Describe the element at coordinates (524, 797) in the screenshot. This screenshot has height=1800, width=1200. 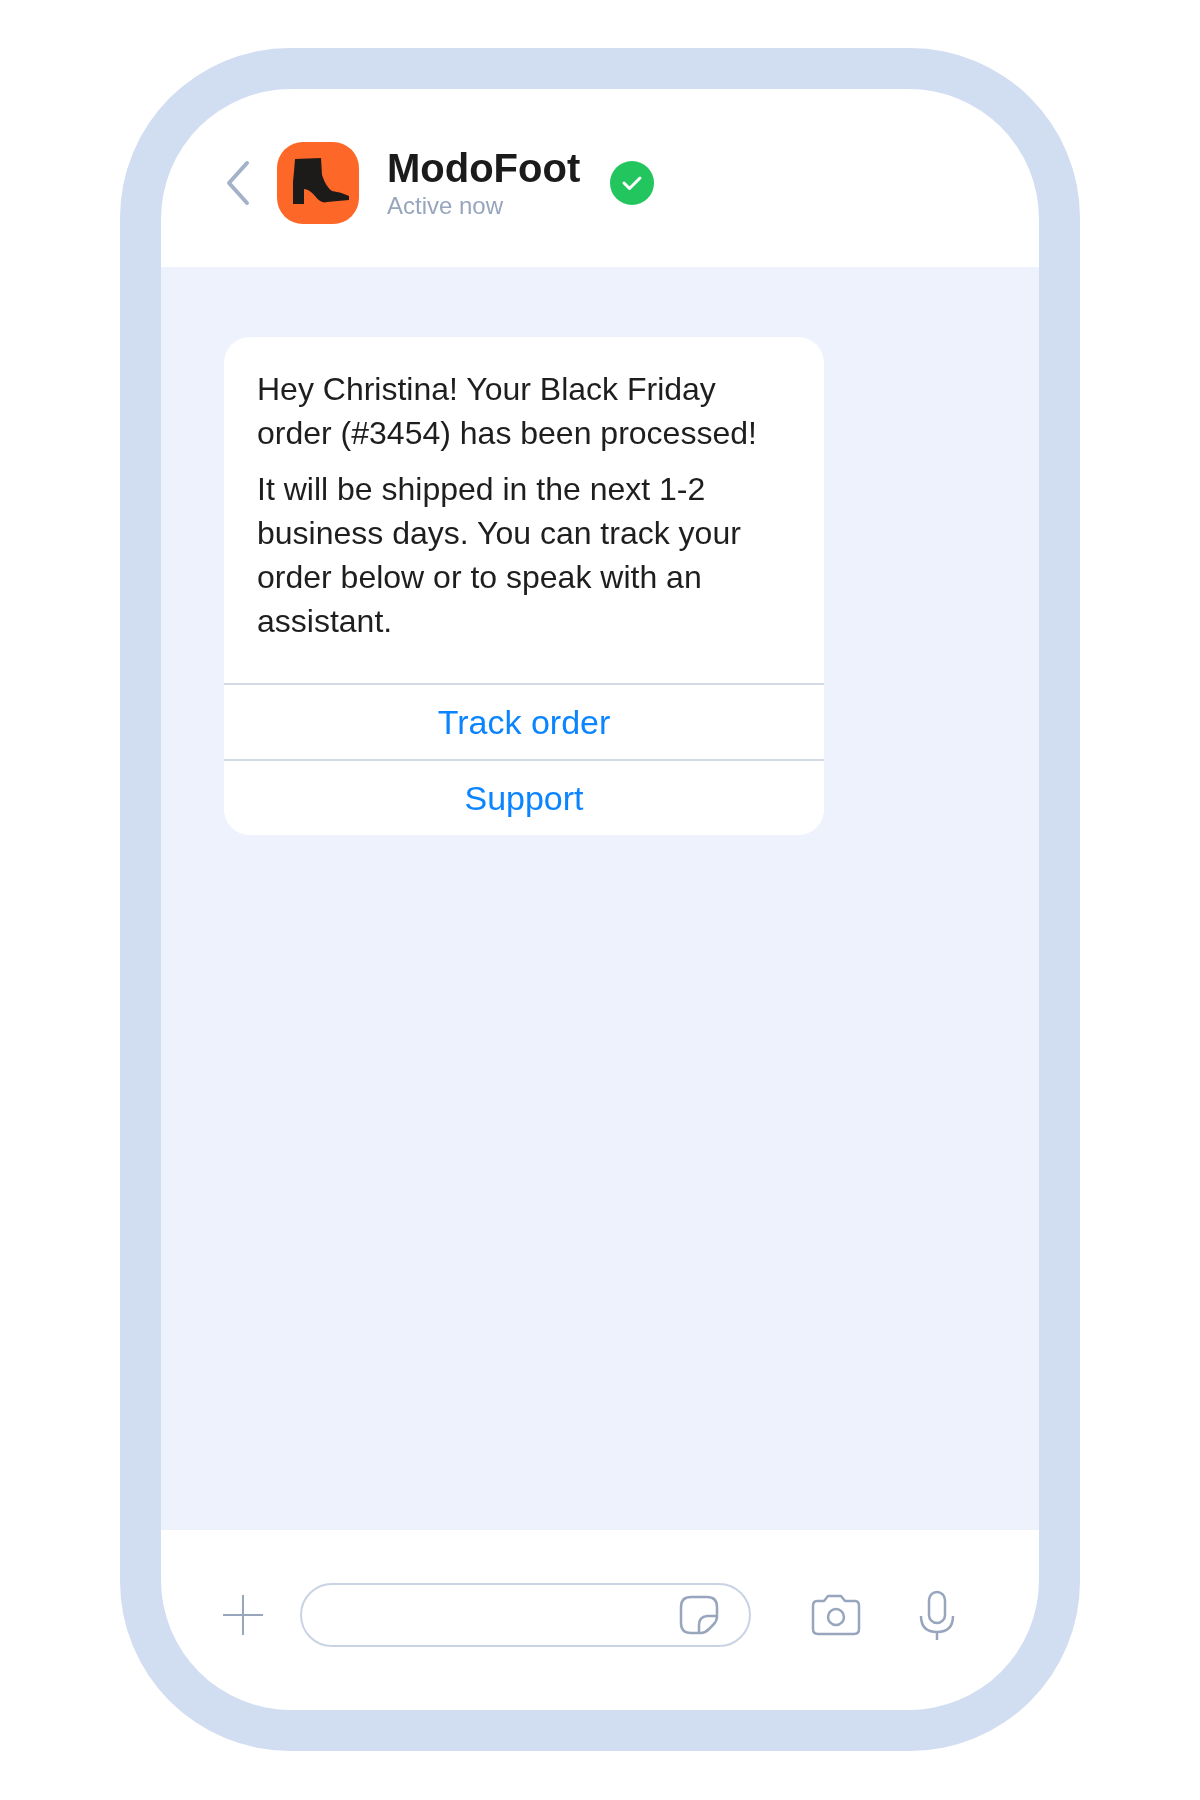
I see `reply-button: Support` at that location.